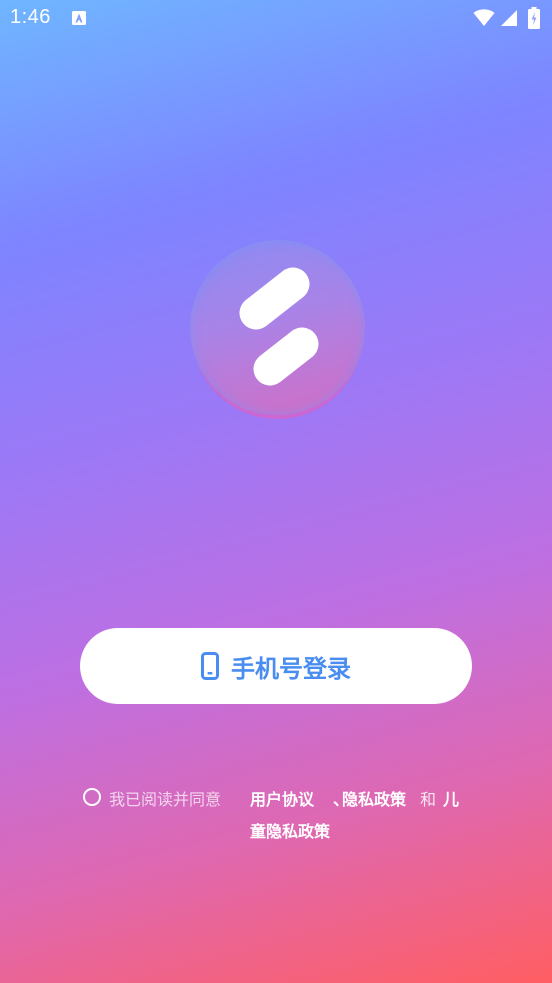 The height and width of the screenshot is (983, 552). I want to click on wifi-icon, so click(484, 17).